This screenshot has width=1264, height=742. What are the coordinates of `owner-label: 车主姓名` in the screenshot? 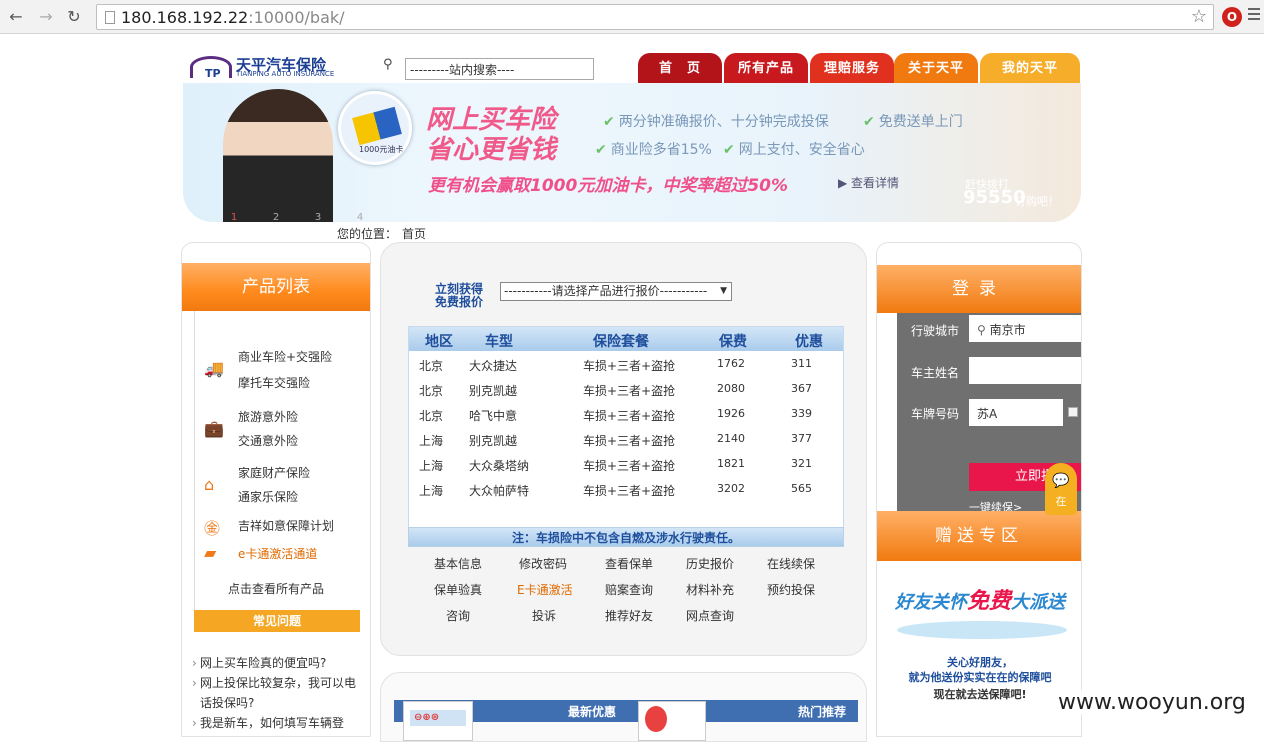 It's located at (935, 373).